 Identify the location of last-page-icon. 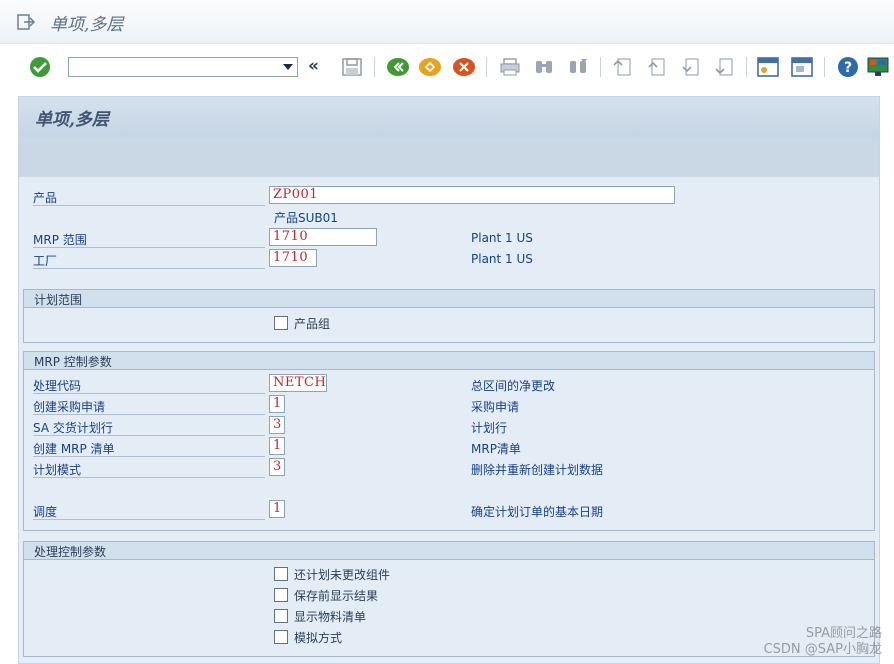
(724, 67).